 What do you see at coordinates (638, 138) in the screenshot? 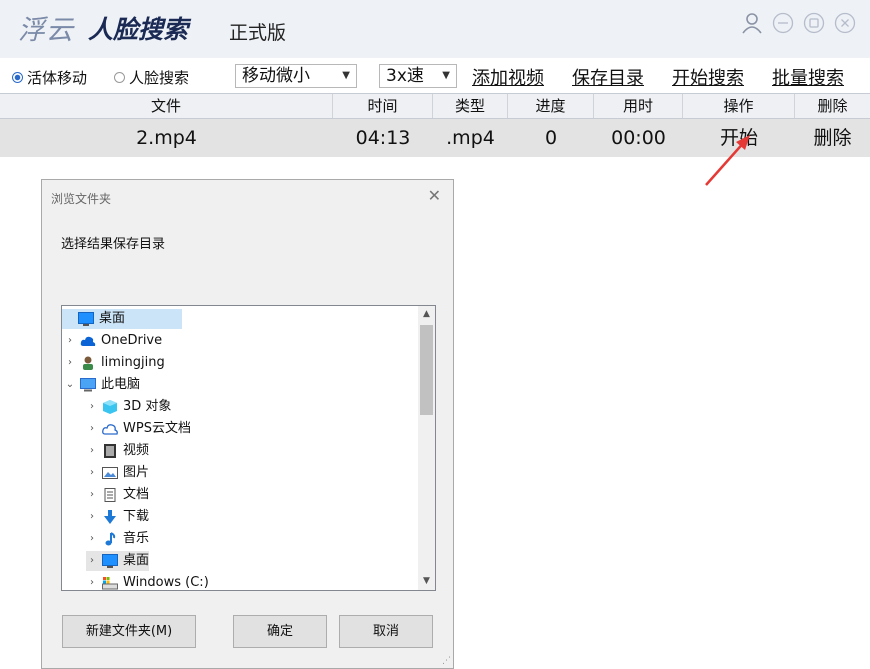
I see `cell-elapsed: 00:00` at bounding box center [638, 138].